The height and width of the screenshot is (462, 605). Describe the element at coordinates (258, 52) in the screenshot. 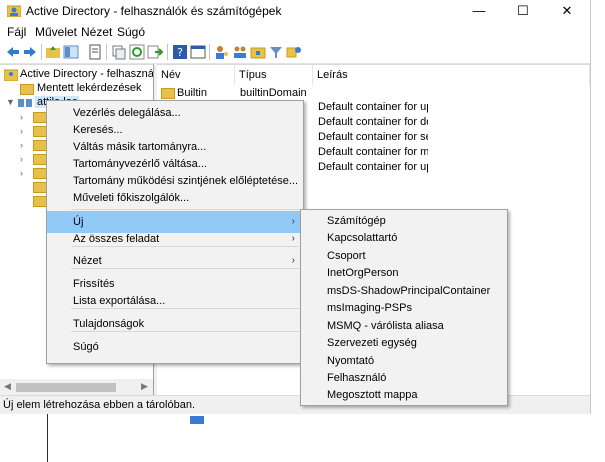

I see `ou-icon` at that location.